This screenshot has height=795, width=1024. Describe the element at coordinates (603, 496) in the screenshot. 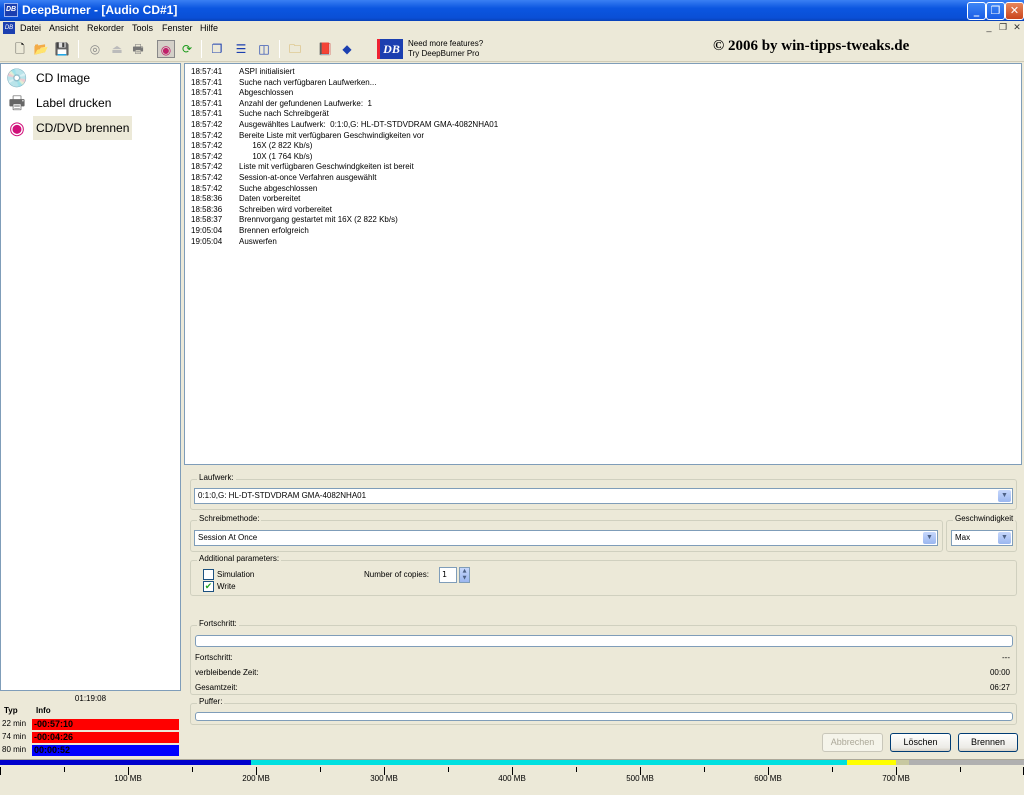

I see `drive-select: 0:1:0,G: HL-DT-STDVDRAM GMA-4082NHA01 ▼` at that location.